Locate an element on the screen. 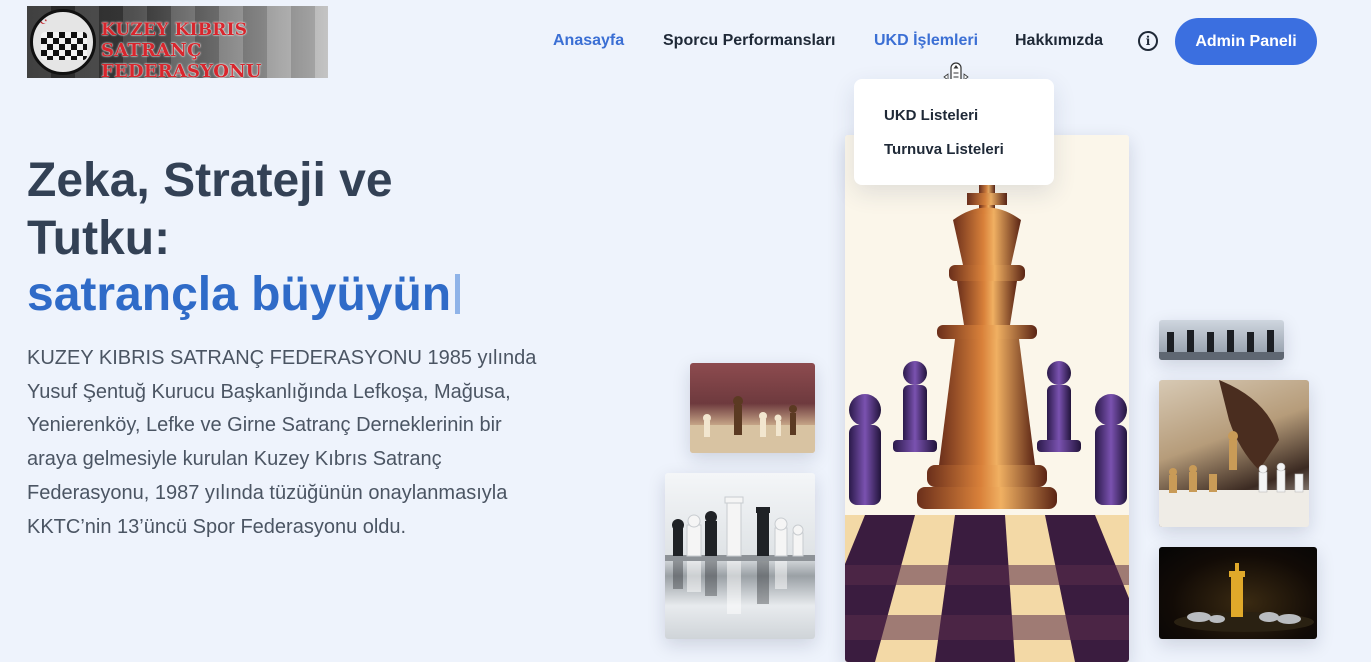 The image size is (1371, 662). logo-seal: ☪ is located at coordinates (63, 42).